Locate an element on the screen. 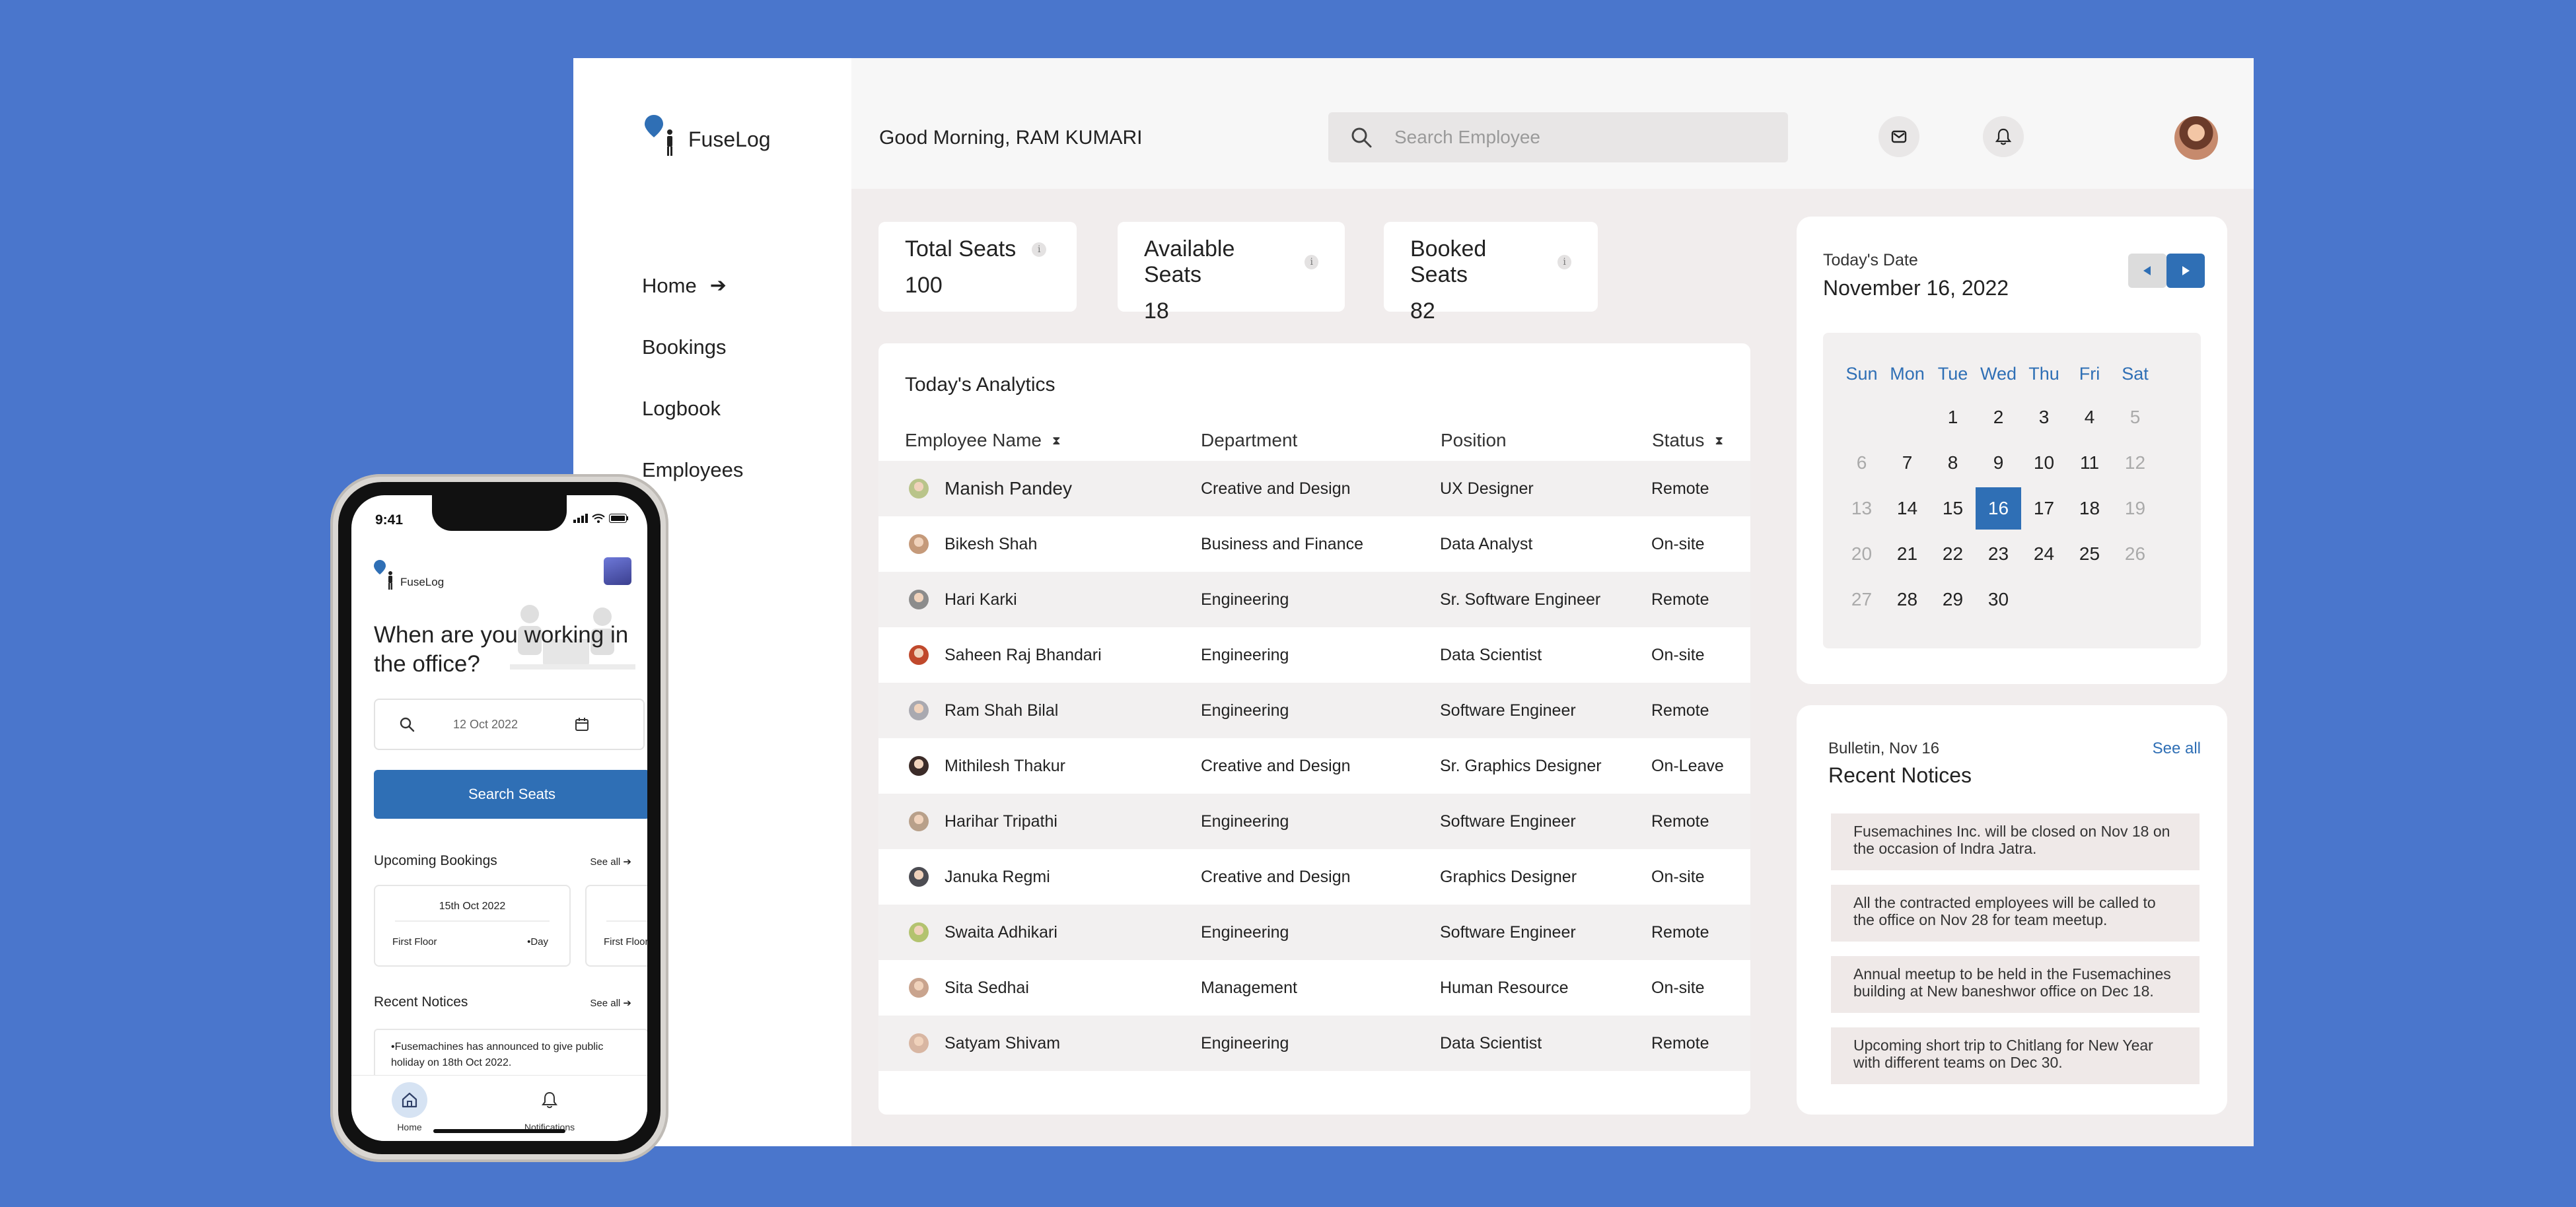 The image size is (2576, 1207). calendar-day: 8 is located at coordinates (1953, 463).